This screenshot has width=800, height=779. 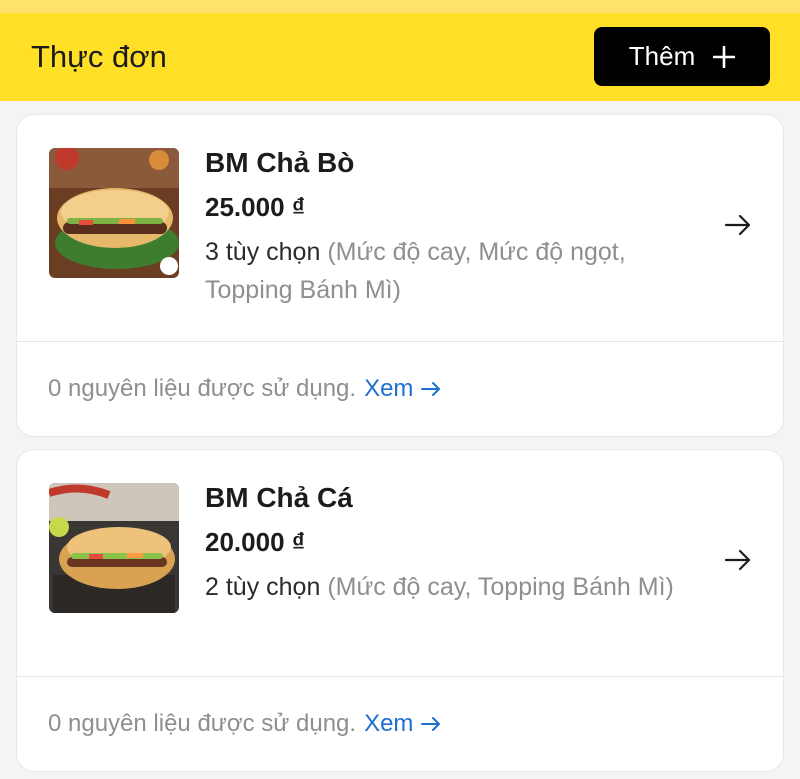 What do you see at coordinates (99, 56) in the screenshot?
I see `page-title: Thực đơn` at bounding box center [99, 56].